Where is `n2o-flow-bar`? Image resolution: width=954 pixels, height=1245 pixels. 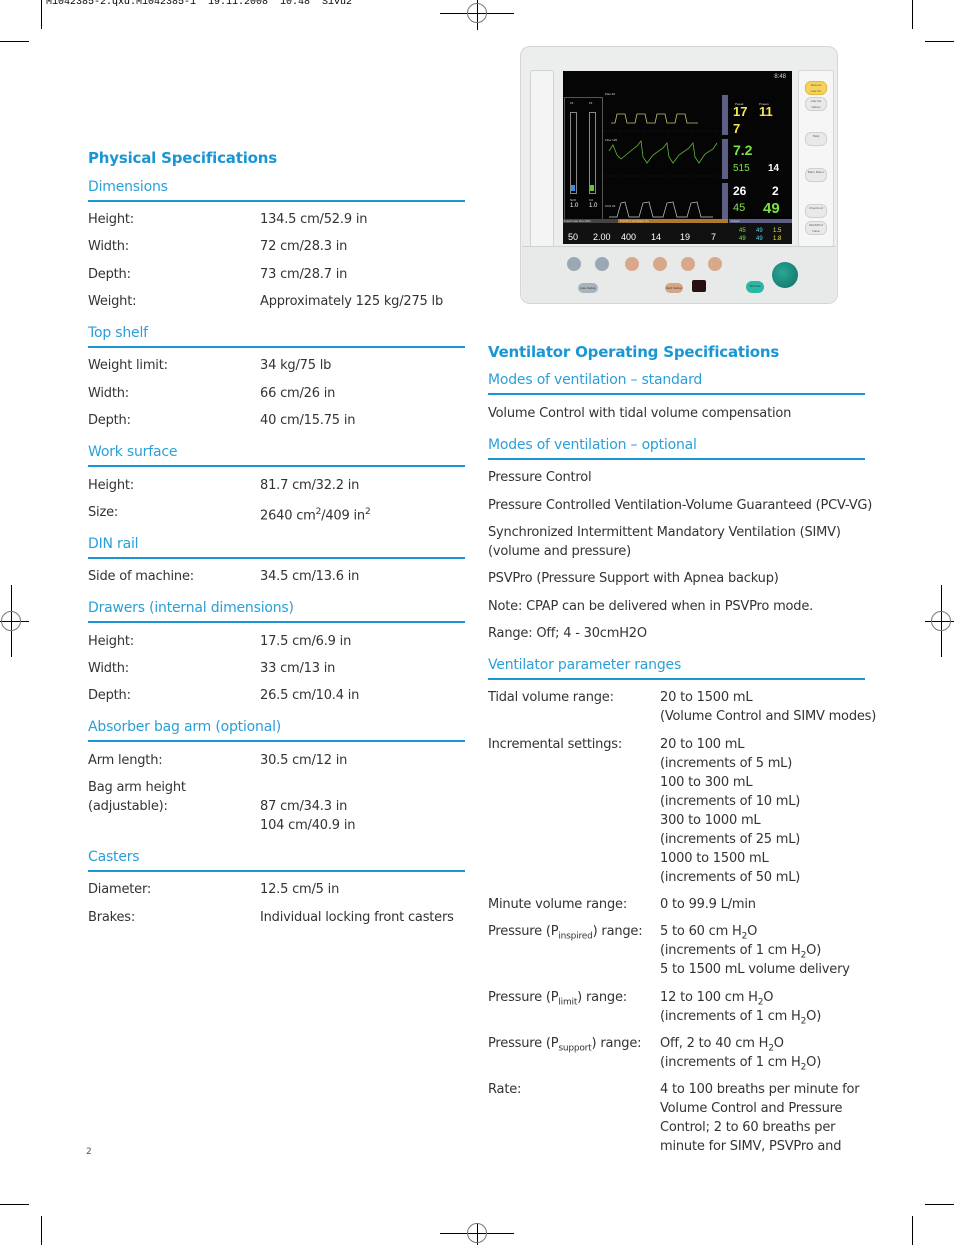
n2o-flow-bar is located at coordinates (573, 188).